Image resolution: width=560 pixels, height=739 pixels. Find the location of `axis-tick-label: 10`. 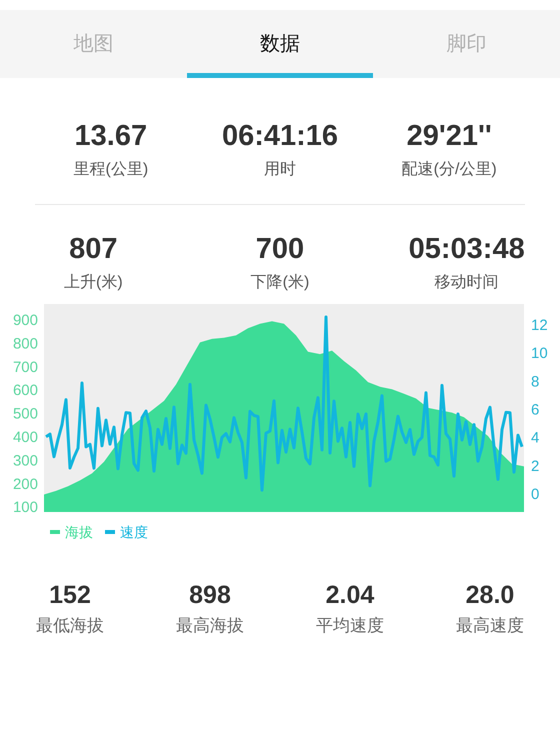

axis-tick-label: 10 is located at coordinates (539, 353).